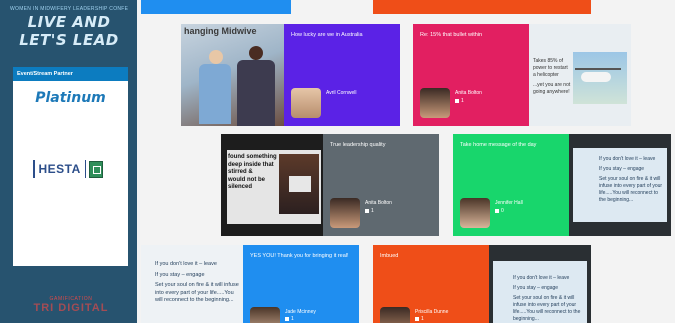 Image resolution: width=675 pixels, height=323 pixels. What do you see at coordinates (381, 185) in the screenshot?
I see `post-note: True leadership quality Anita Bolton 1` at bounding box center [381, 185].